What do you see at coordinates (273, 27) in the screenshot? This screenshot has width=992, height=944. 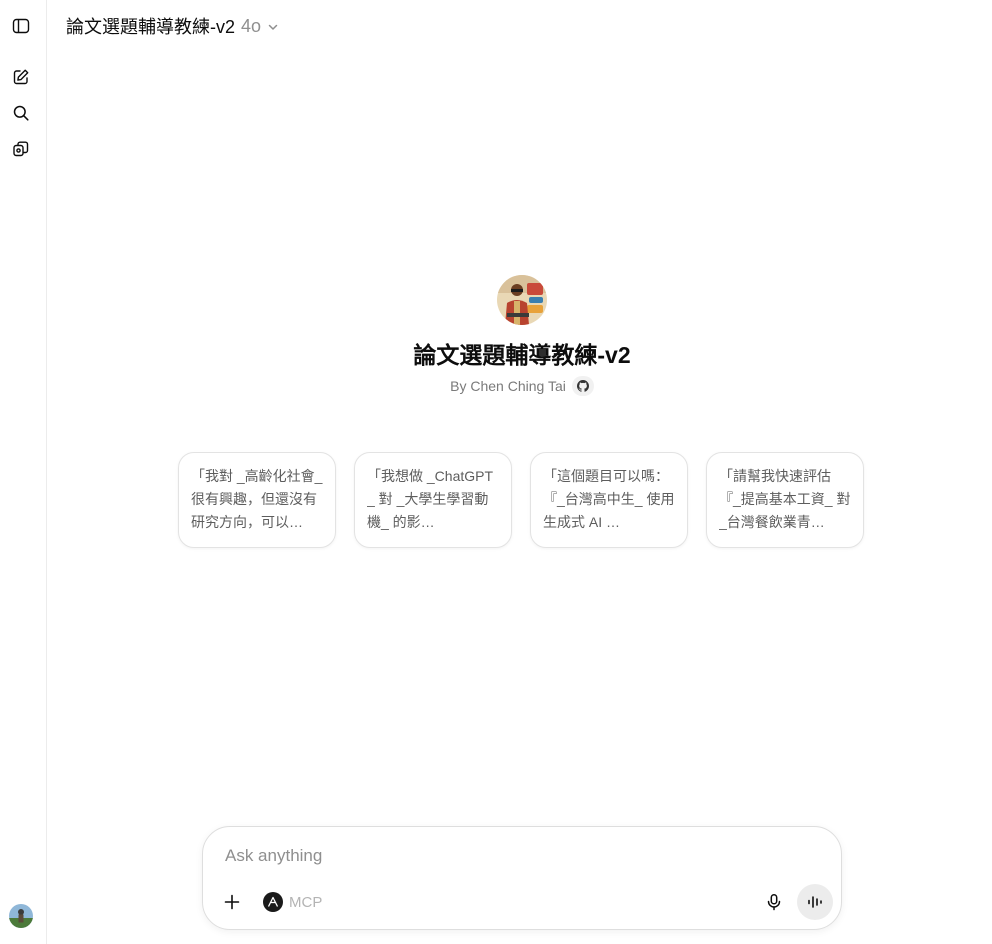 I see `chevron-down-icon` at bounding box center [273, 27].